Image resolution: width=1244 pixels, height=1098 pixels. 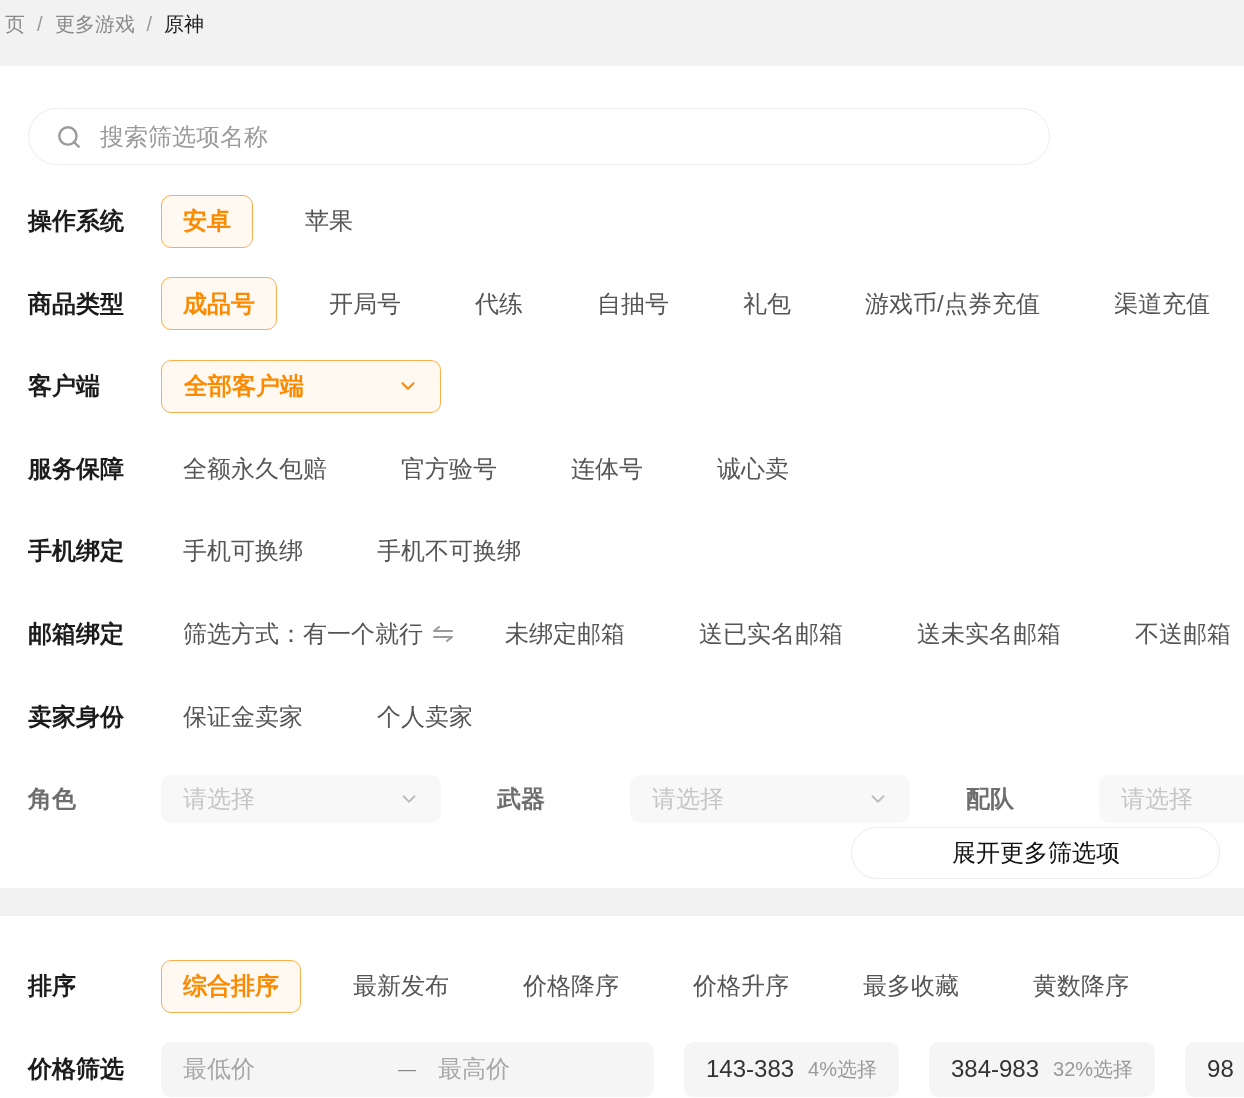 I want to click on filter-option: 黄数降序, so click(x=1081, y=986).